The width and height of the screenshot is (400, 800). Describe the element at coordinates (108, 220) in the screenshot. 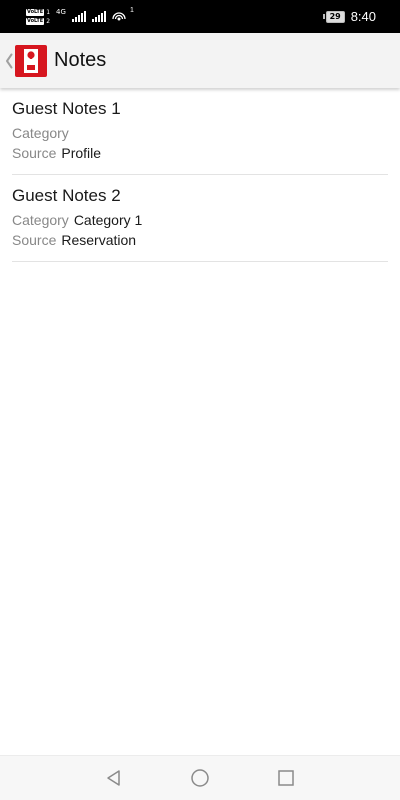

I see `note-category-value: Category 1` at that location.